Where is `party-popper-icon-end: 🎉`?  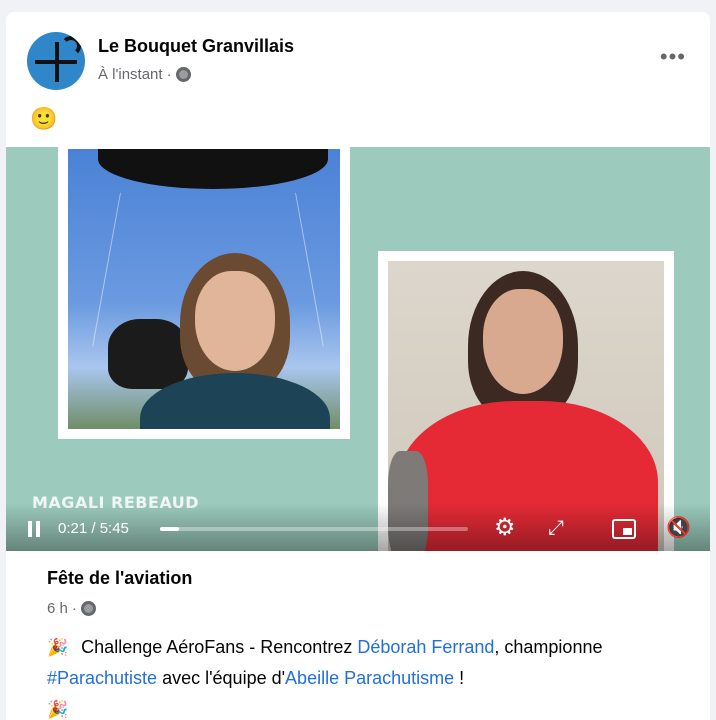
party-popper-icon-end: 🎉 is located at coordinates (58, 709).